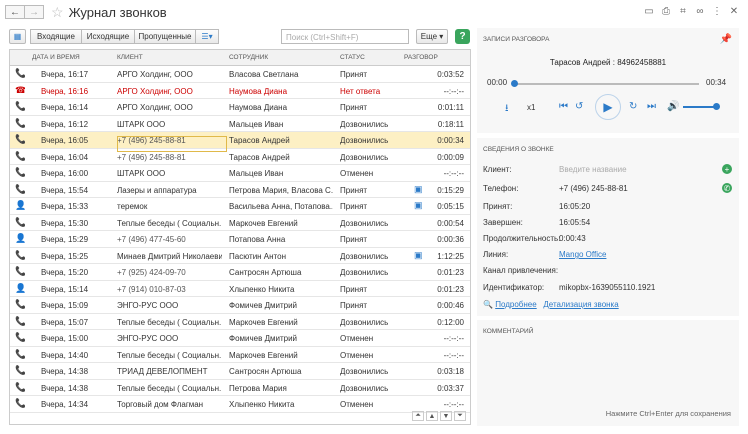 The width and height of the screenshot is (748, 434). I want to click on cell-client: теремок, so click(132, 206).